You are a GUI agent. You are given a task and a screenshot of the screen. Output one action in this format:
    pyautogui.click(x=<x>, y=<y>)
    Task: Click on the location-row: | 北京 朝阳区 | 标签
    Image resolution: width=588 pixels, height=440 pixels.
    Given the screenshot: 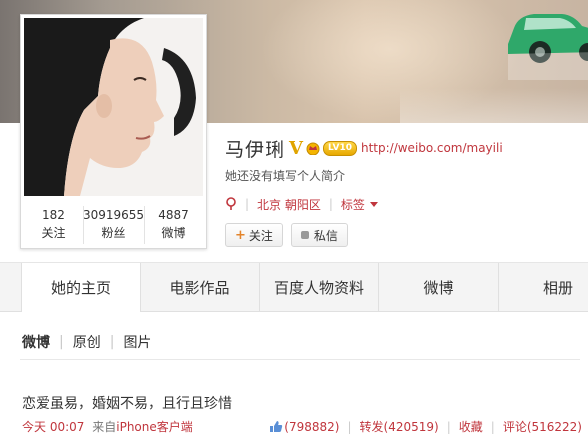 What is the action you would take?
    pyautogui.click(x=364, y=204)
    